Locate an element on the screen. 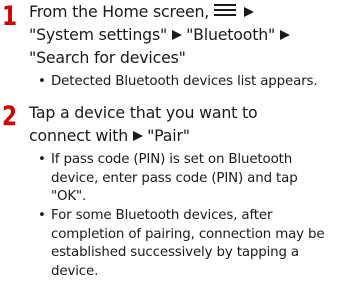  menu-path-search-for-devices: "Search for devices" is located at coordinates (107, 57).